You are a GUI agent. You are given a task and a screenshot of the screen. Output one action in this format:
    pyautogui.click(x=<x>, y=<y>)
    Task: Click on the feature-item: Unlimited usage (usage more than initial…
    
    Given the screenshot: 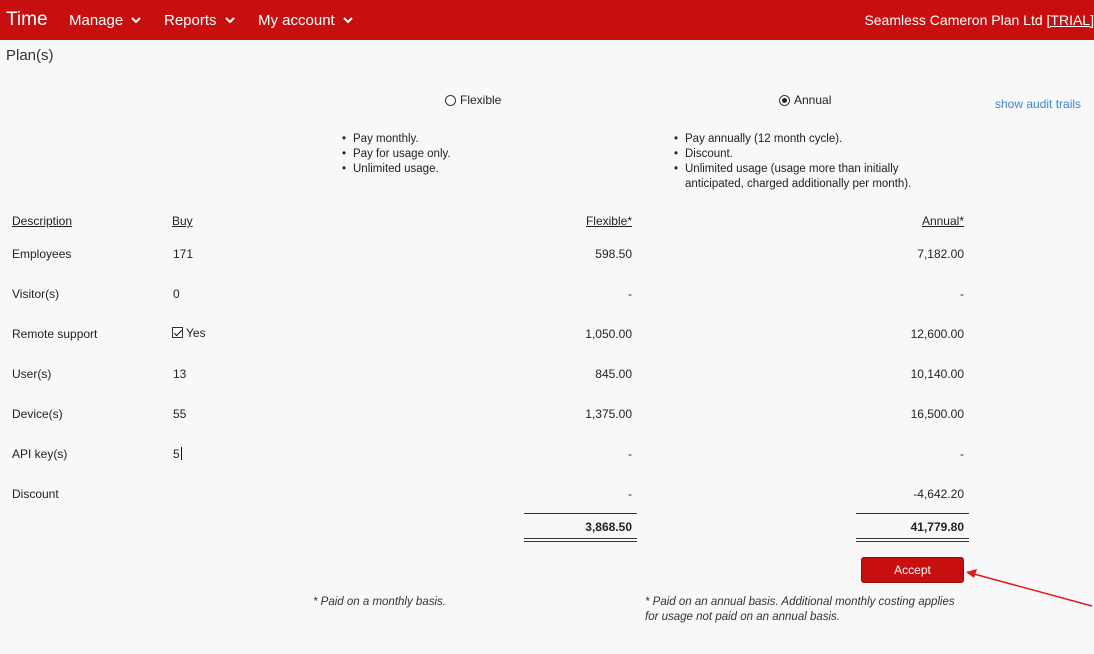 What is the action you would take?
    pyautogui.click(x=799, y=177)
    